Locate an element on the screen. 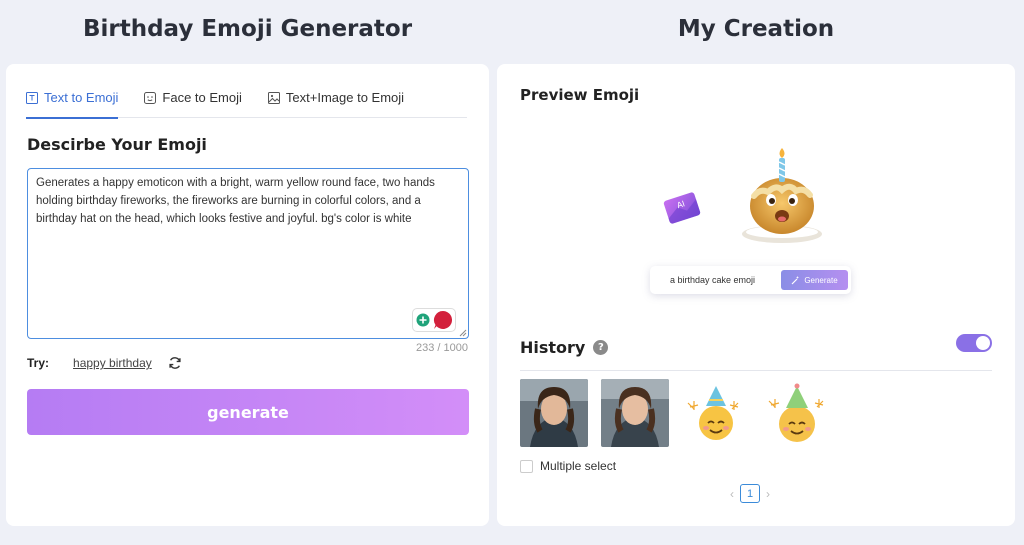 This screenshot has width=1024, height=545. tab-face-to-emoji: Face to Emoji is located at coordinates (193, 98).